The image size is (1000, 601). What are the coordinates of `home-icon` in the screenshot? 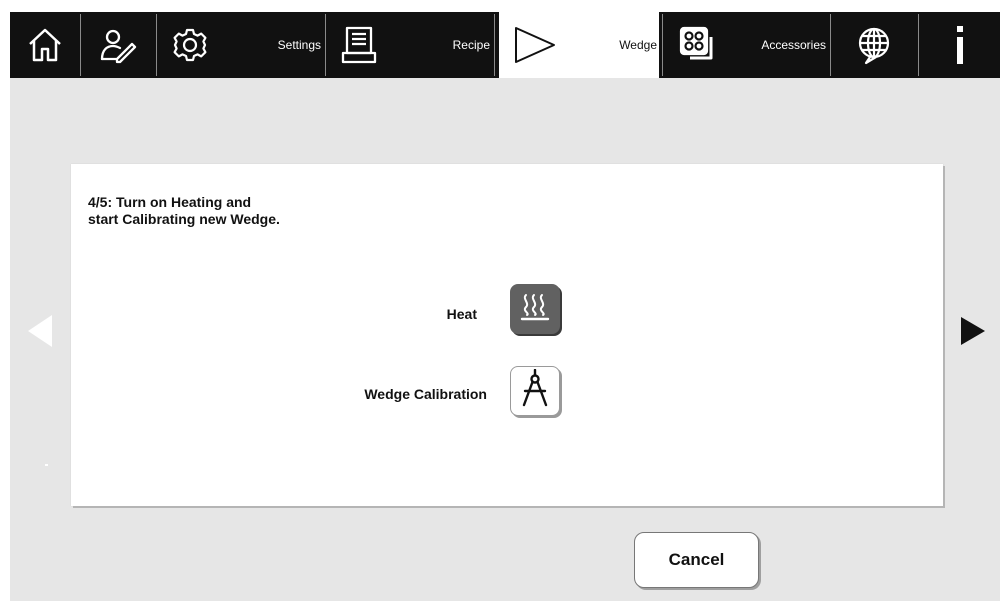 It's located at (45, 45).